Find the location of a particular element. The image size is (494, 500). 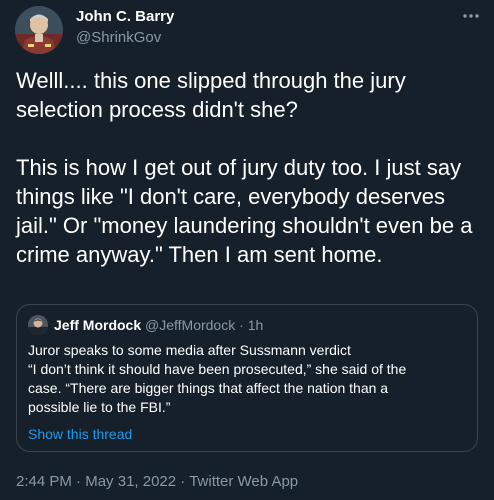

tweet-time: 2:44 PM is located at coordinates (44, 481).